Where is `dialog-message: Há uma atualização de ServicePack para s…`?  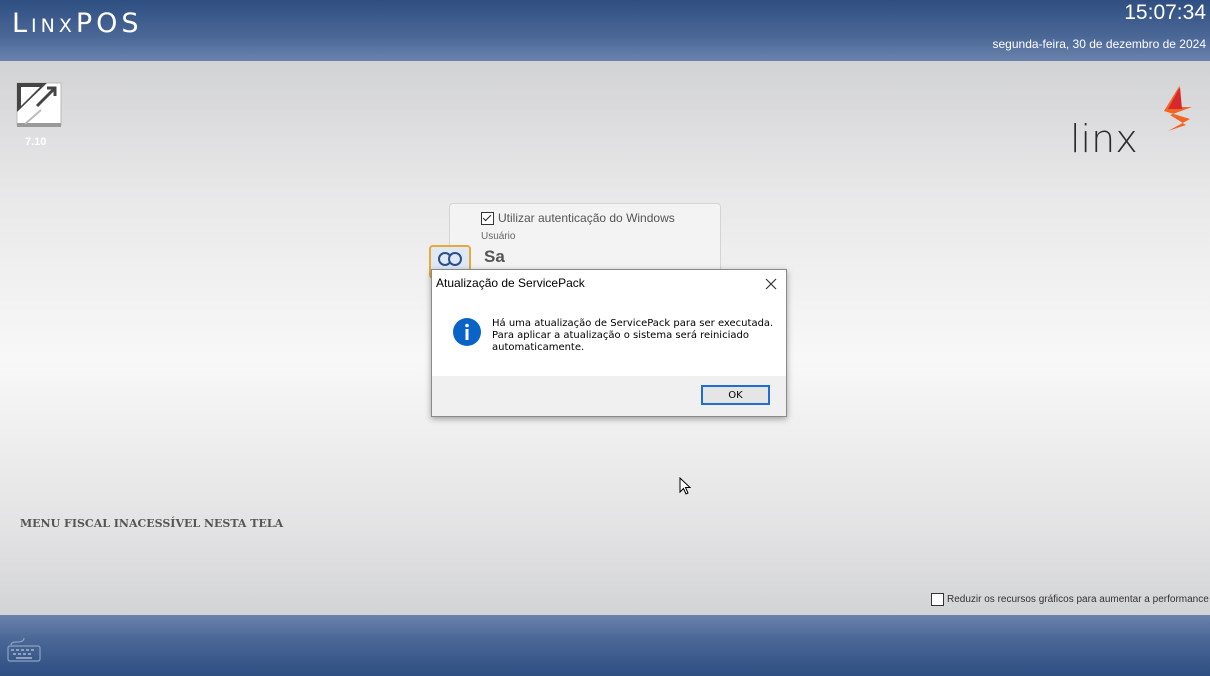 dialog-message: Há uma atualização de ServicePack para s… is located at coordinates (633, 336).